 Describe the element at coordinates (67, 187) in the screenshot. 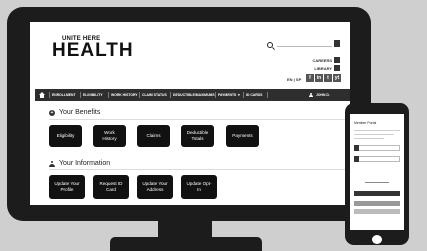

I see `tile-update-profile: Update Your Profile` at that location.